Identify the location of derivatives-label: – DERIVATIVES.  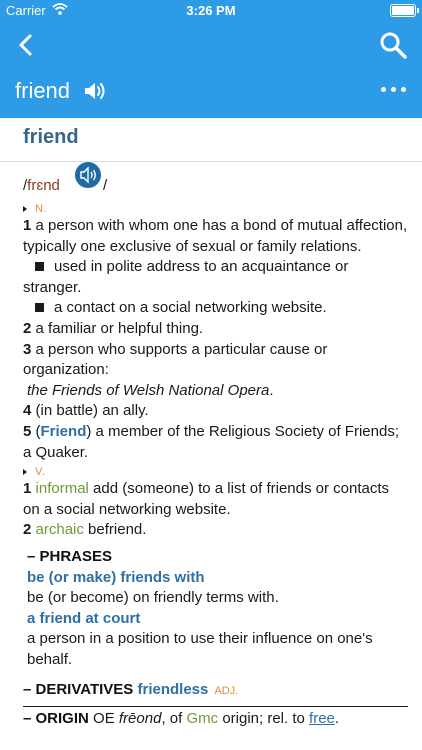
(78, 690).